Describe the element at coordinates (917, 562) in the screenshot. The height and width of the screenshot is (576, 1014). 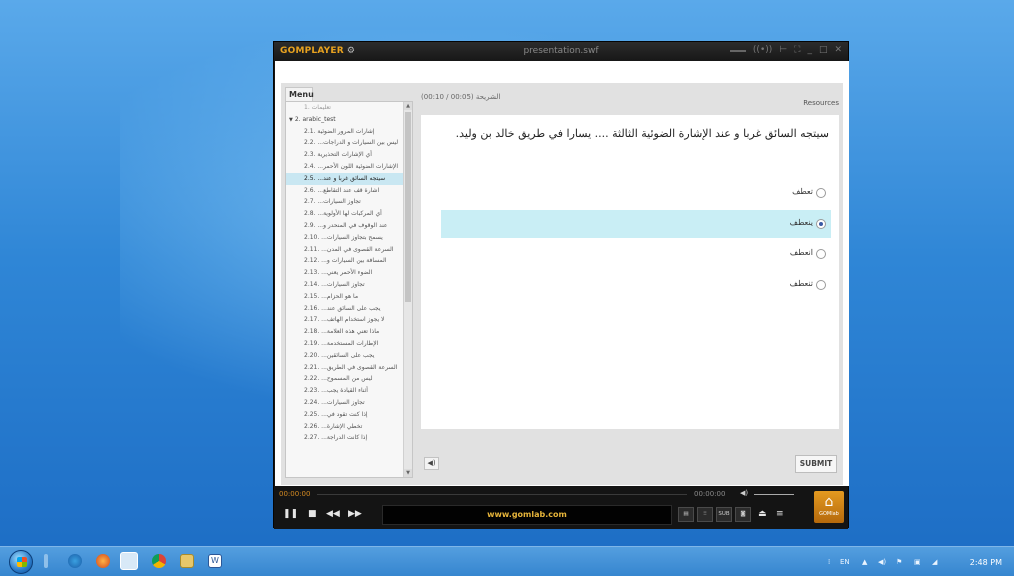
I see `device-tray-icon: ▣` at that location.